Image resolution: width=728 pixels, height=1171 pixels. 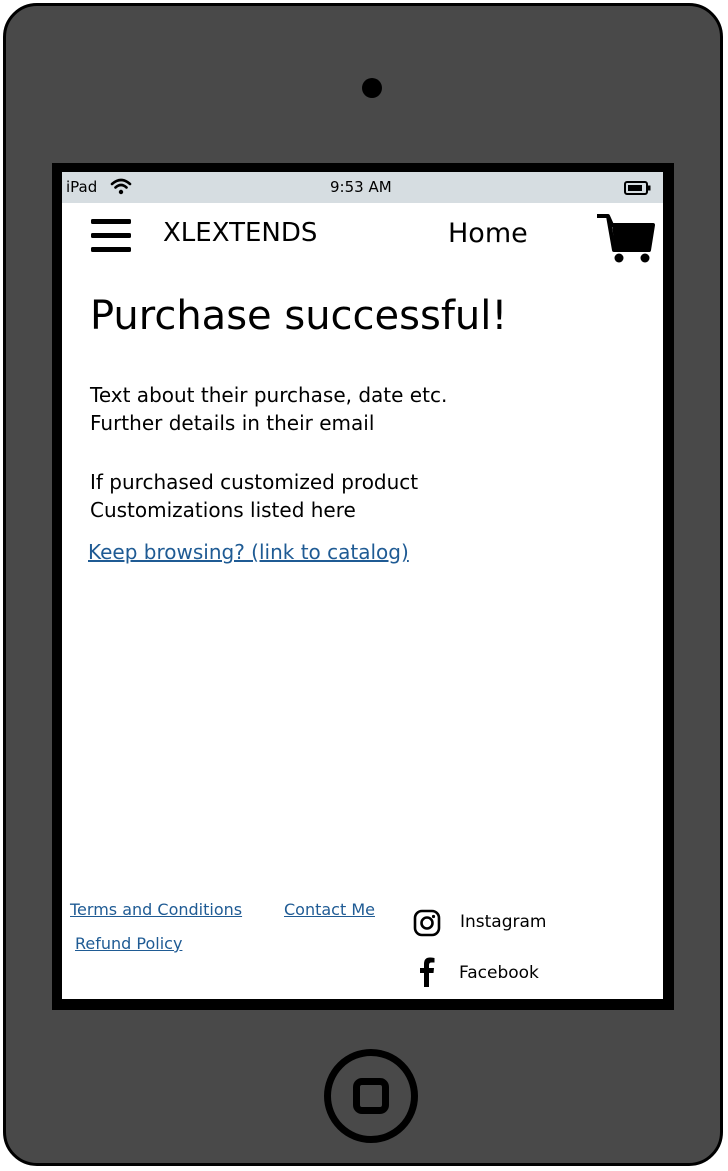 I want to click on customization-details-line: Customizations listed here, so click(x=223, y=510).